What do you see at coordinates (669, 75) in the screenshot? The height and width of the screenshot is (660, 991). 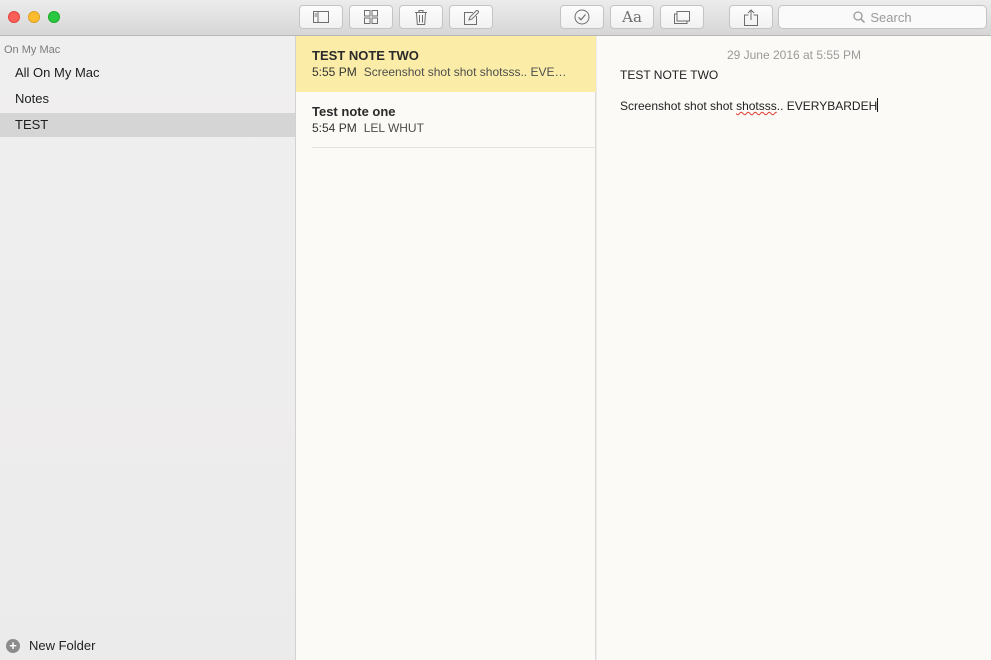 I see `editor-title-line: TEST NOTE TWO` at bounding box center [669, 75].